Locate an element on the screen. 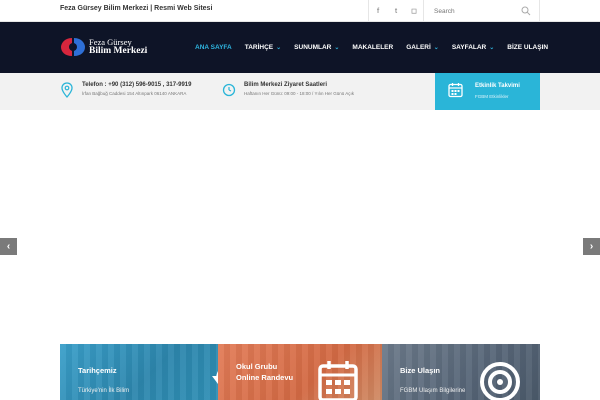  card-title: Bize Ulaşın is located at coordinates (420, 370).